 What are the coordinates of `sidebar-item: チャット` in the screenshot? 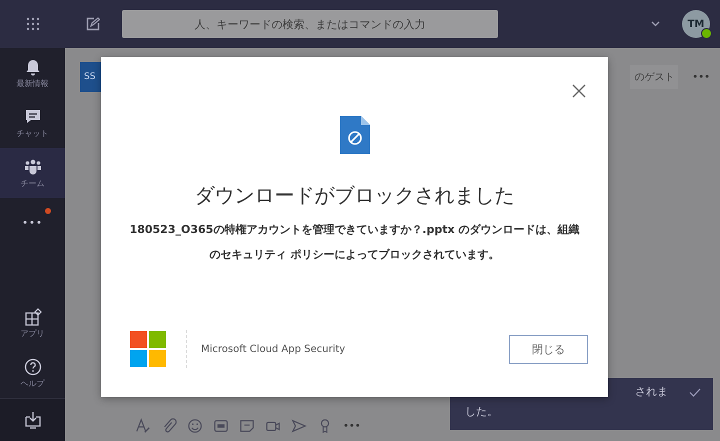 It's located at (32, 123).